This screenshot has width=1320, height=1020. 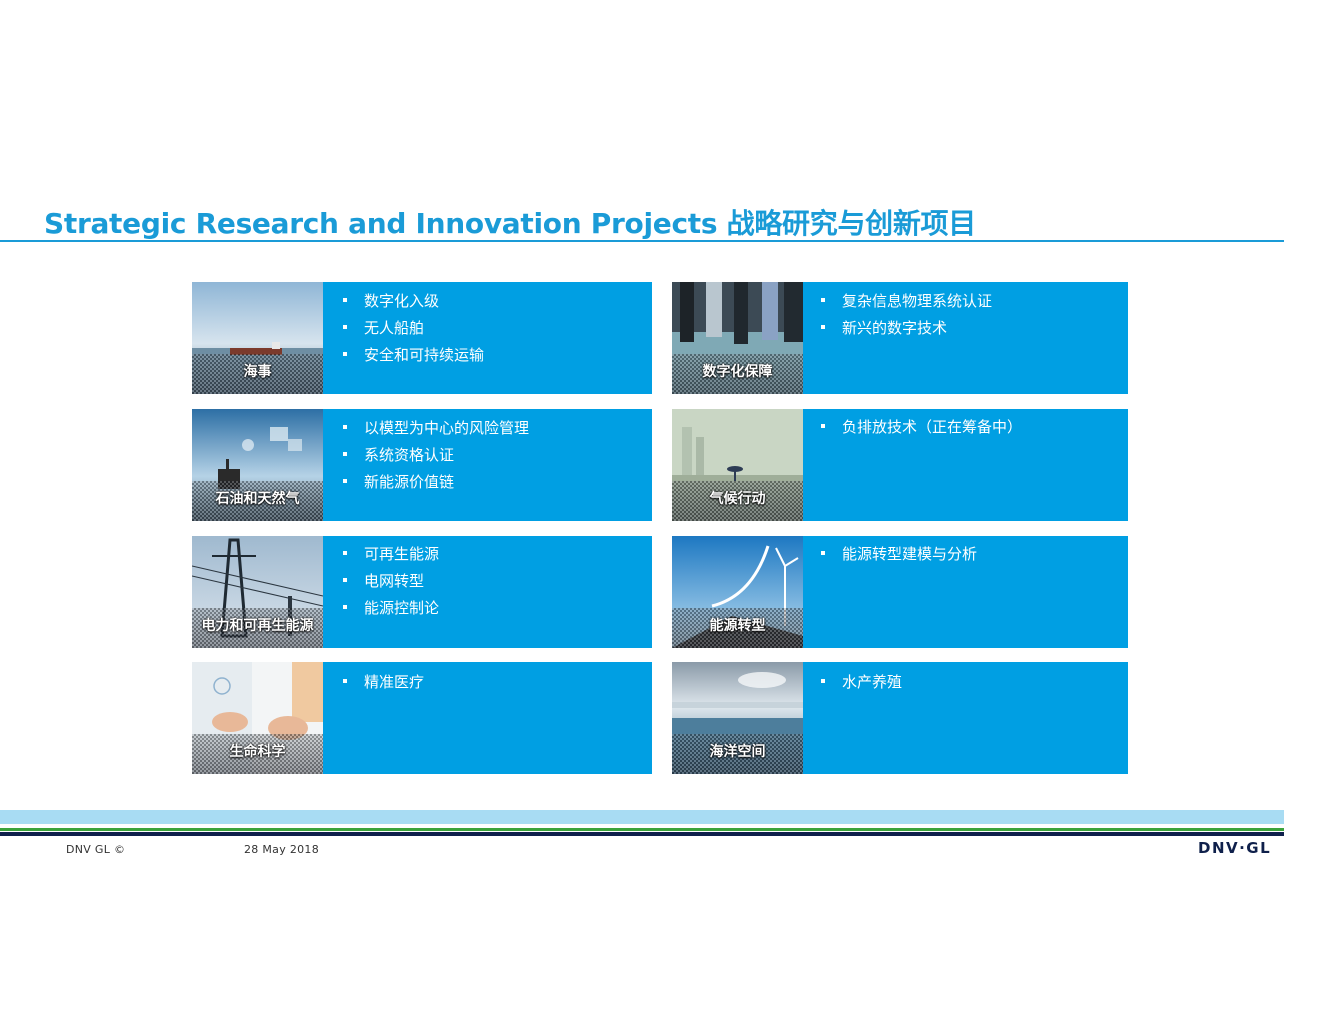 I want to click on bullet-list: 复杂信息物理系统认证 新兴的数字技术, so click(x=906, y=318).